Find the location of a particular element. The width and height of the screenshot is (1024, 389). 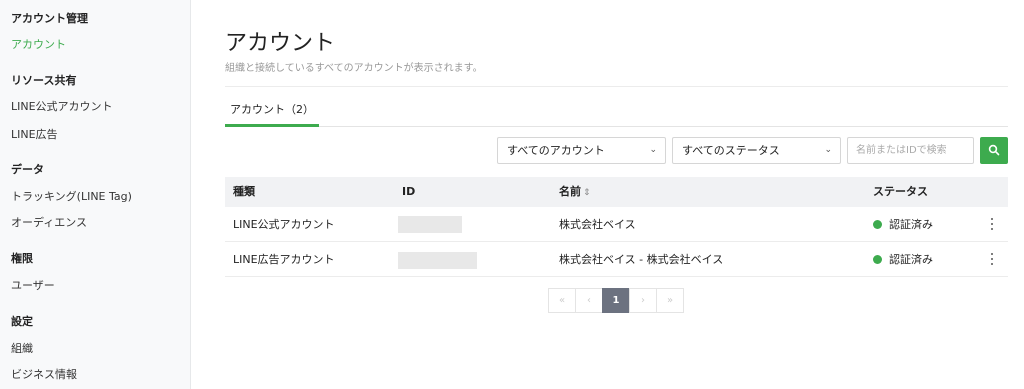

sidebar-group-account-management: アカウント管理 is located at coordinates (49, 18).